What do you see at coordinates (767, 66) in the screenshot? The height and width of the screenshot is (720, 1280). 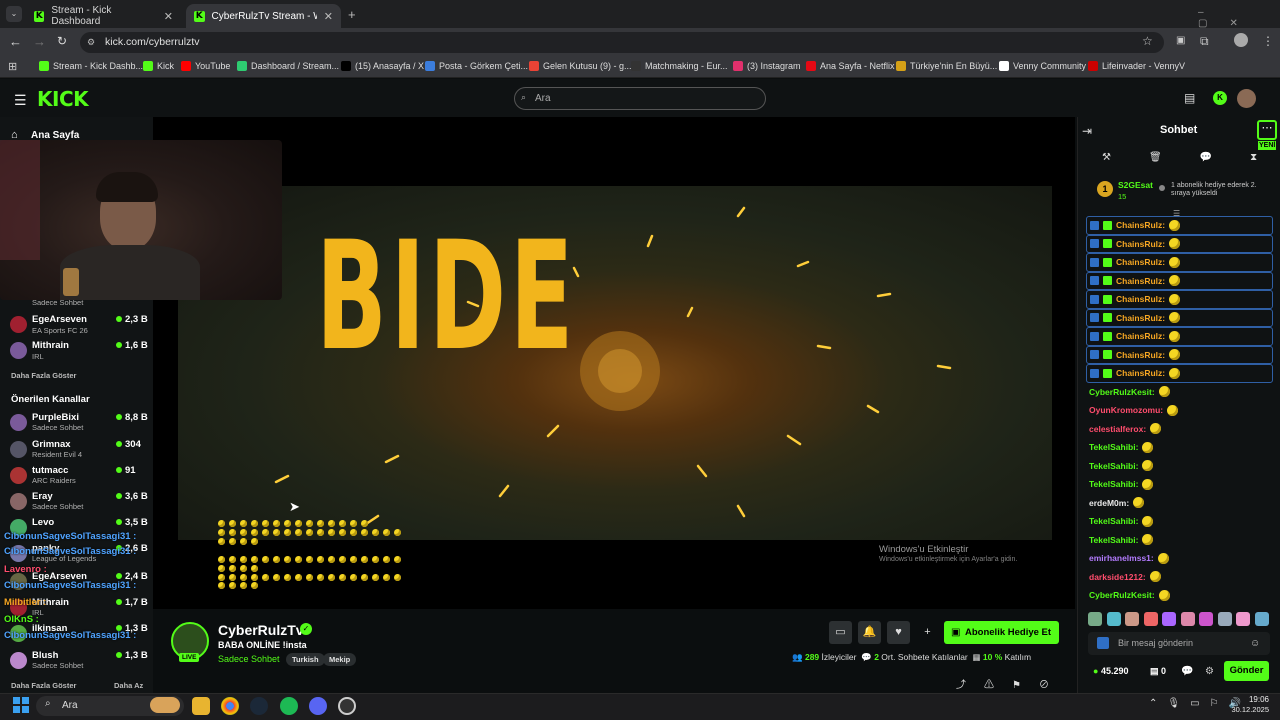 I see `bookmark-item: (3) Instagram` at bounding box center [767, 66].